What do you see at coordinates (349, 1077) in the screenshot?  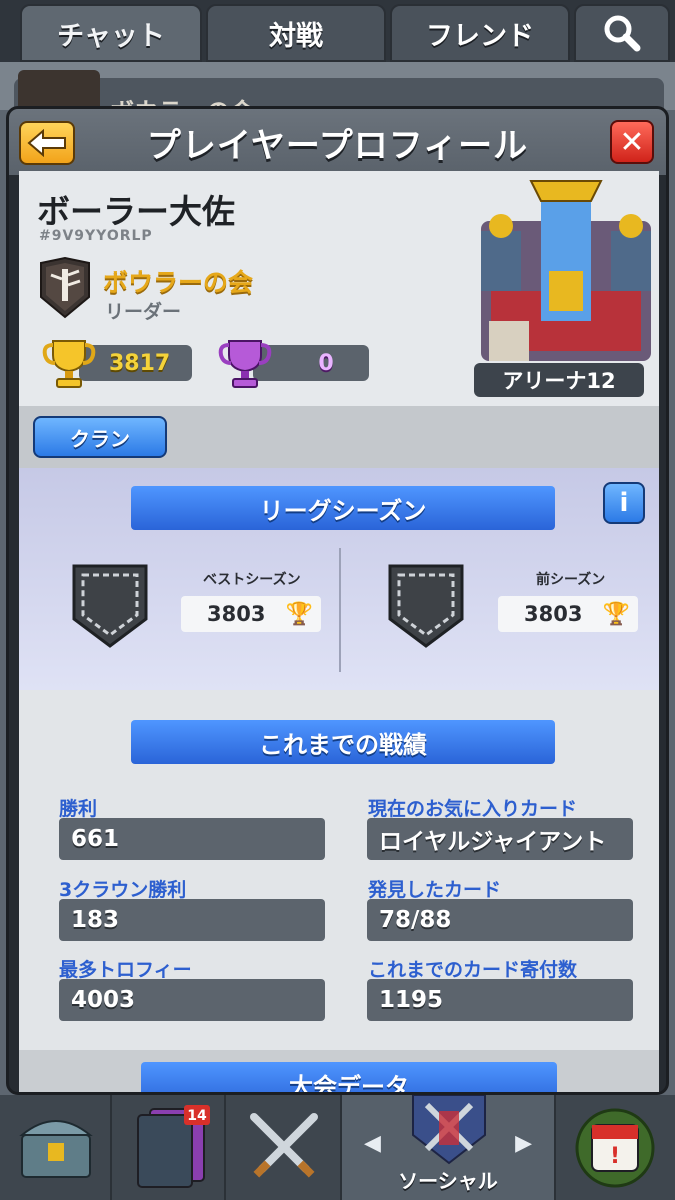 I see `tournament-title: 大会データ` at bounding box center [349, 1077].